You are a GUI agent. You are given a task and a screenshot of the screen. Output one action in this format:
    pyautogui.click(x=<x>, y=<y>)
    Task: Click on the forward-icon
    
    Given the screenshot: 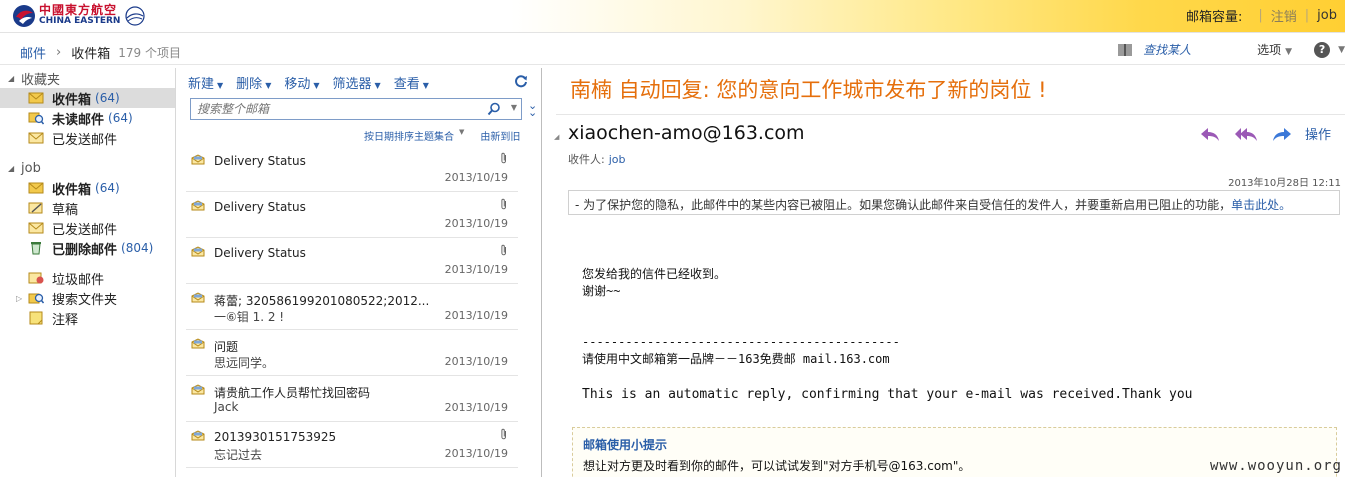 What is the action you would take?
    pyautogui.click(x=1282, y=134)
    